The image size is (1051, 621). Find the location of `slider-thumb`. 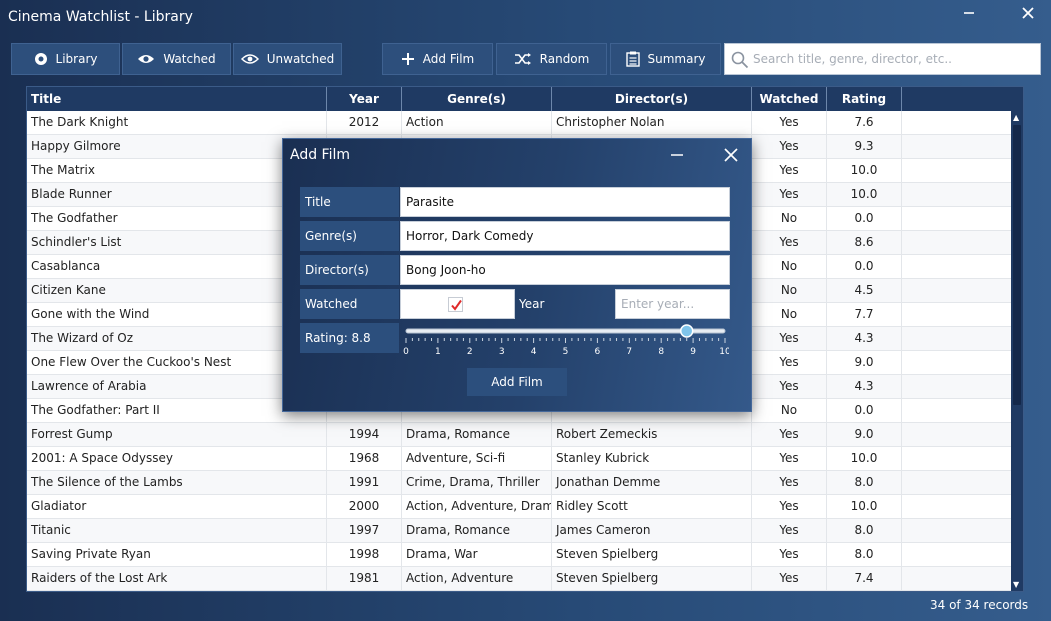

slider-thumb is located at coordinates (686, 331).